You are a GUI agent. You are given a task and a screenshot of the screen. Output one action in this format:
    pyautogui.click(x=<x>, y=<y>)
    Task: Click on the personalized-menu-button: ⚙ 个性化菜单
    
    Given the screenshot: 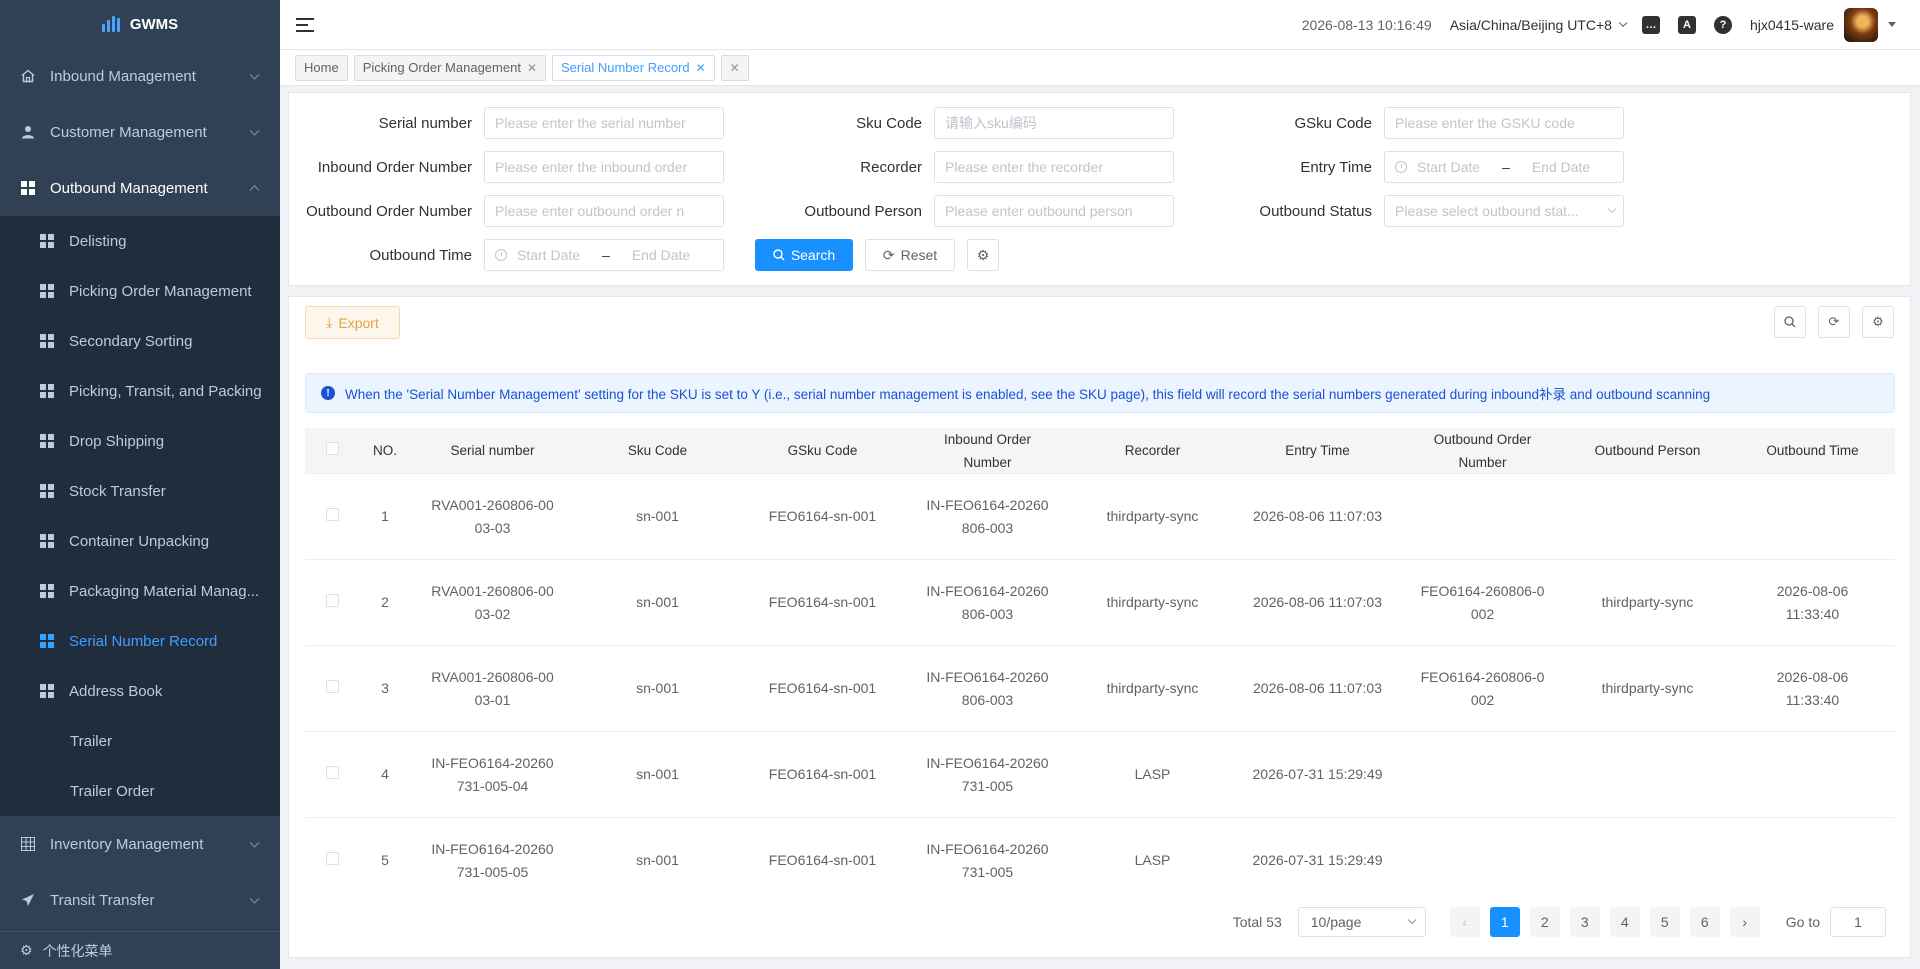 What is the action you would take?
    pyautogui.click(x=140, y=950)
    